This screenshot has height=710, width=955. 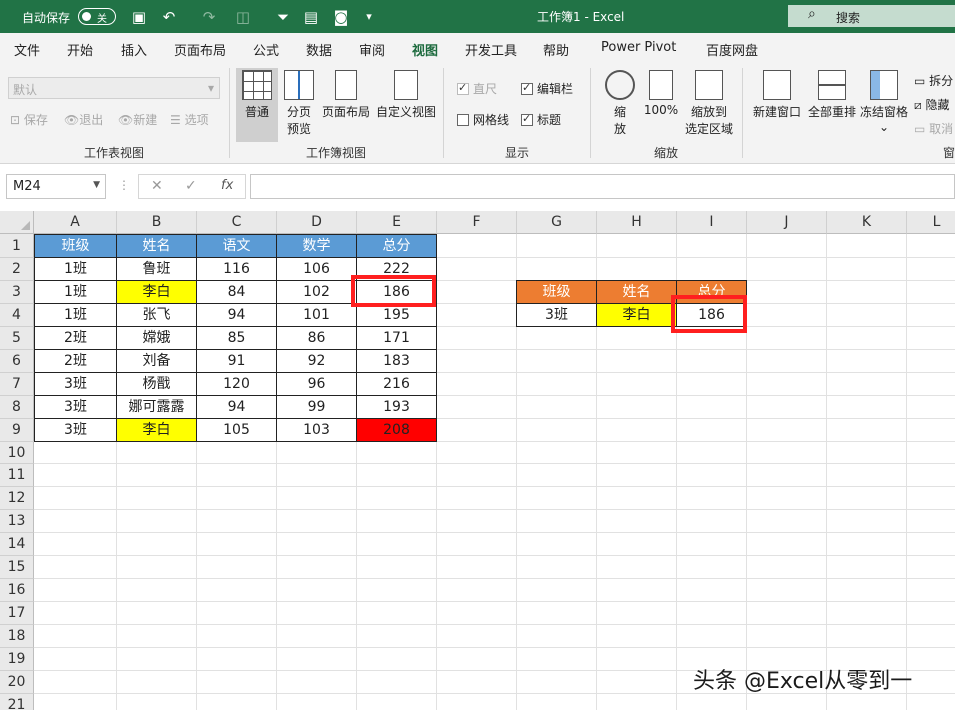 I want to click on row-header-18: 18, so click(x=17, y=636).